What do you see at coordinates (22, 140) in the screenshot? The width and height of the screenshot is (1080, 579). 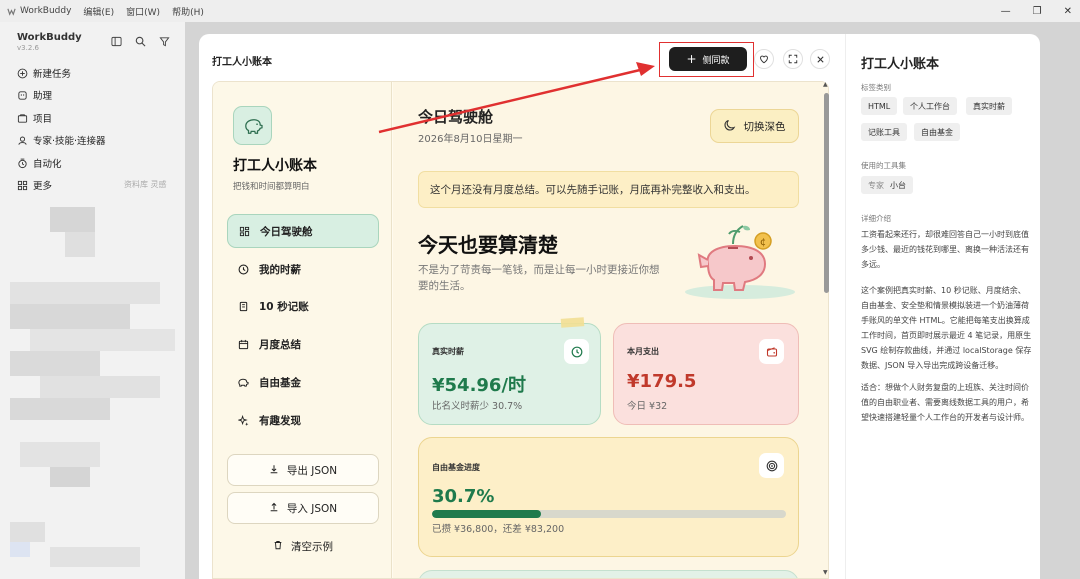 I see `expert-icon` at bounding box center [22, 140].